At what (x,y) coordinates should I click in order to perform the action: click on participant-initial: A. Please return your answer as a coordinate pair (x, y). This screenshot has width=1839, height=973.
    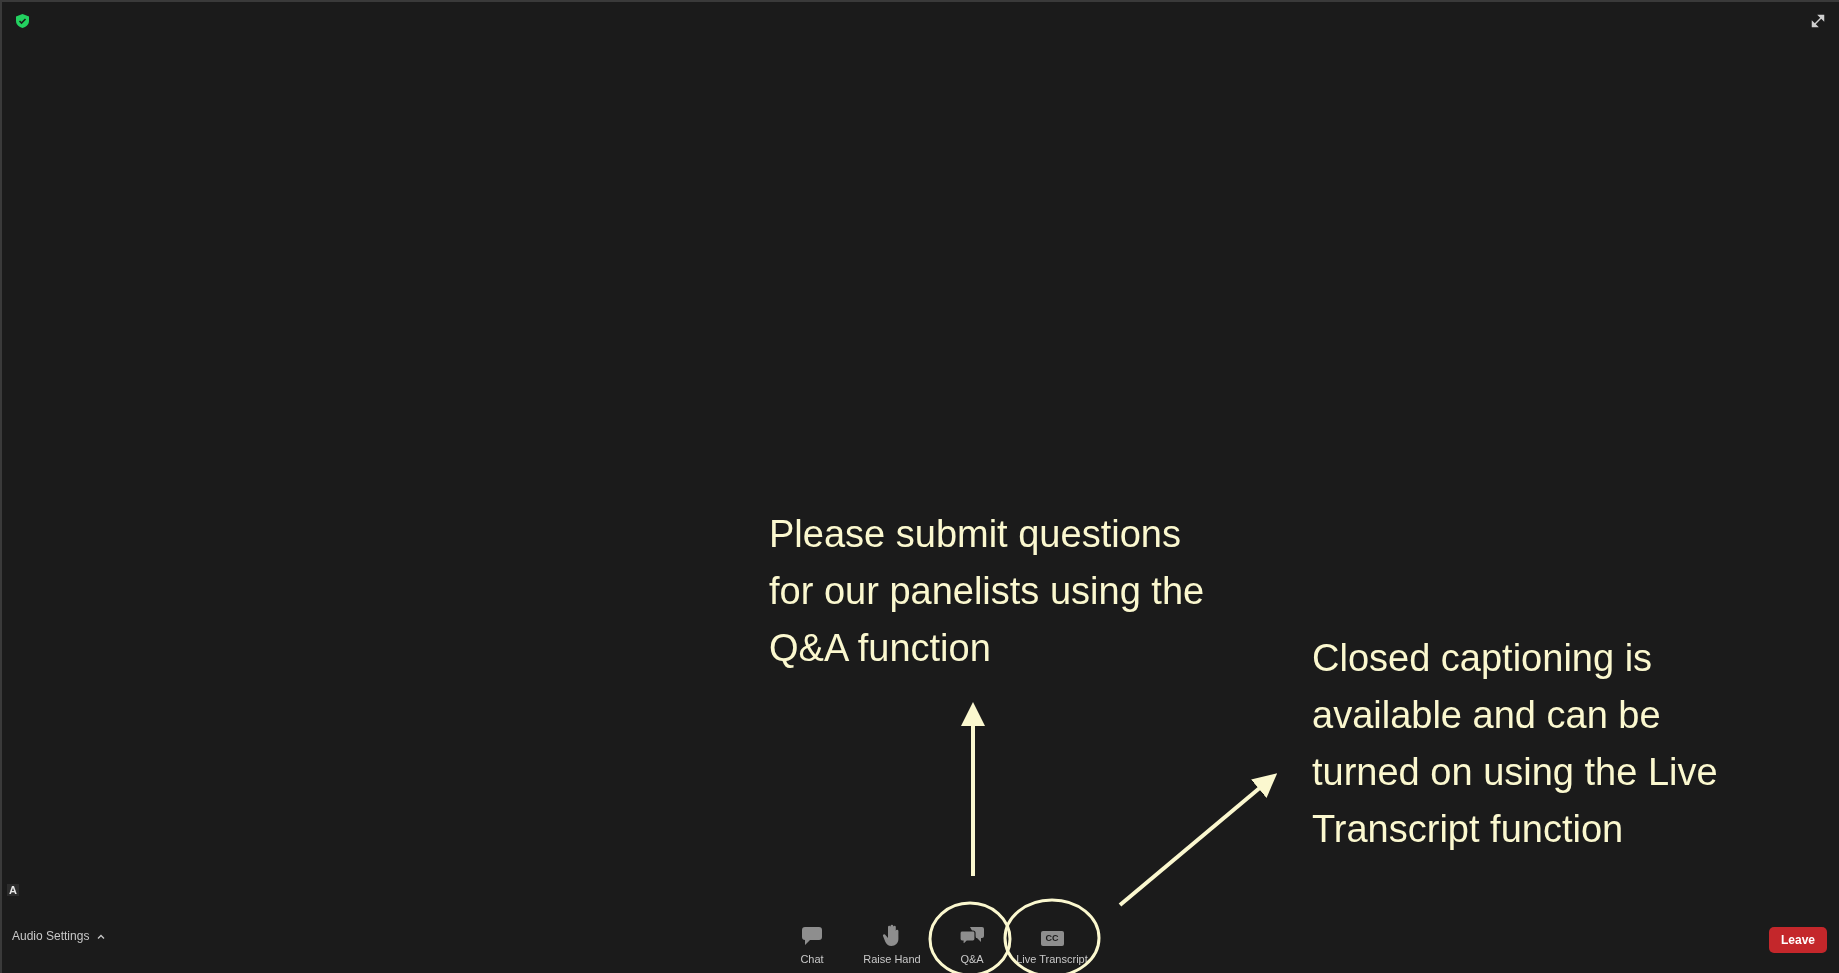
    Looking at the image, I should click on (13, 890).